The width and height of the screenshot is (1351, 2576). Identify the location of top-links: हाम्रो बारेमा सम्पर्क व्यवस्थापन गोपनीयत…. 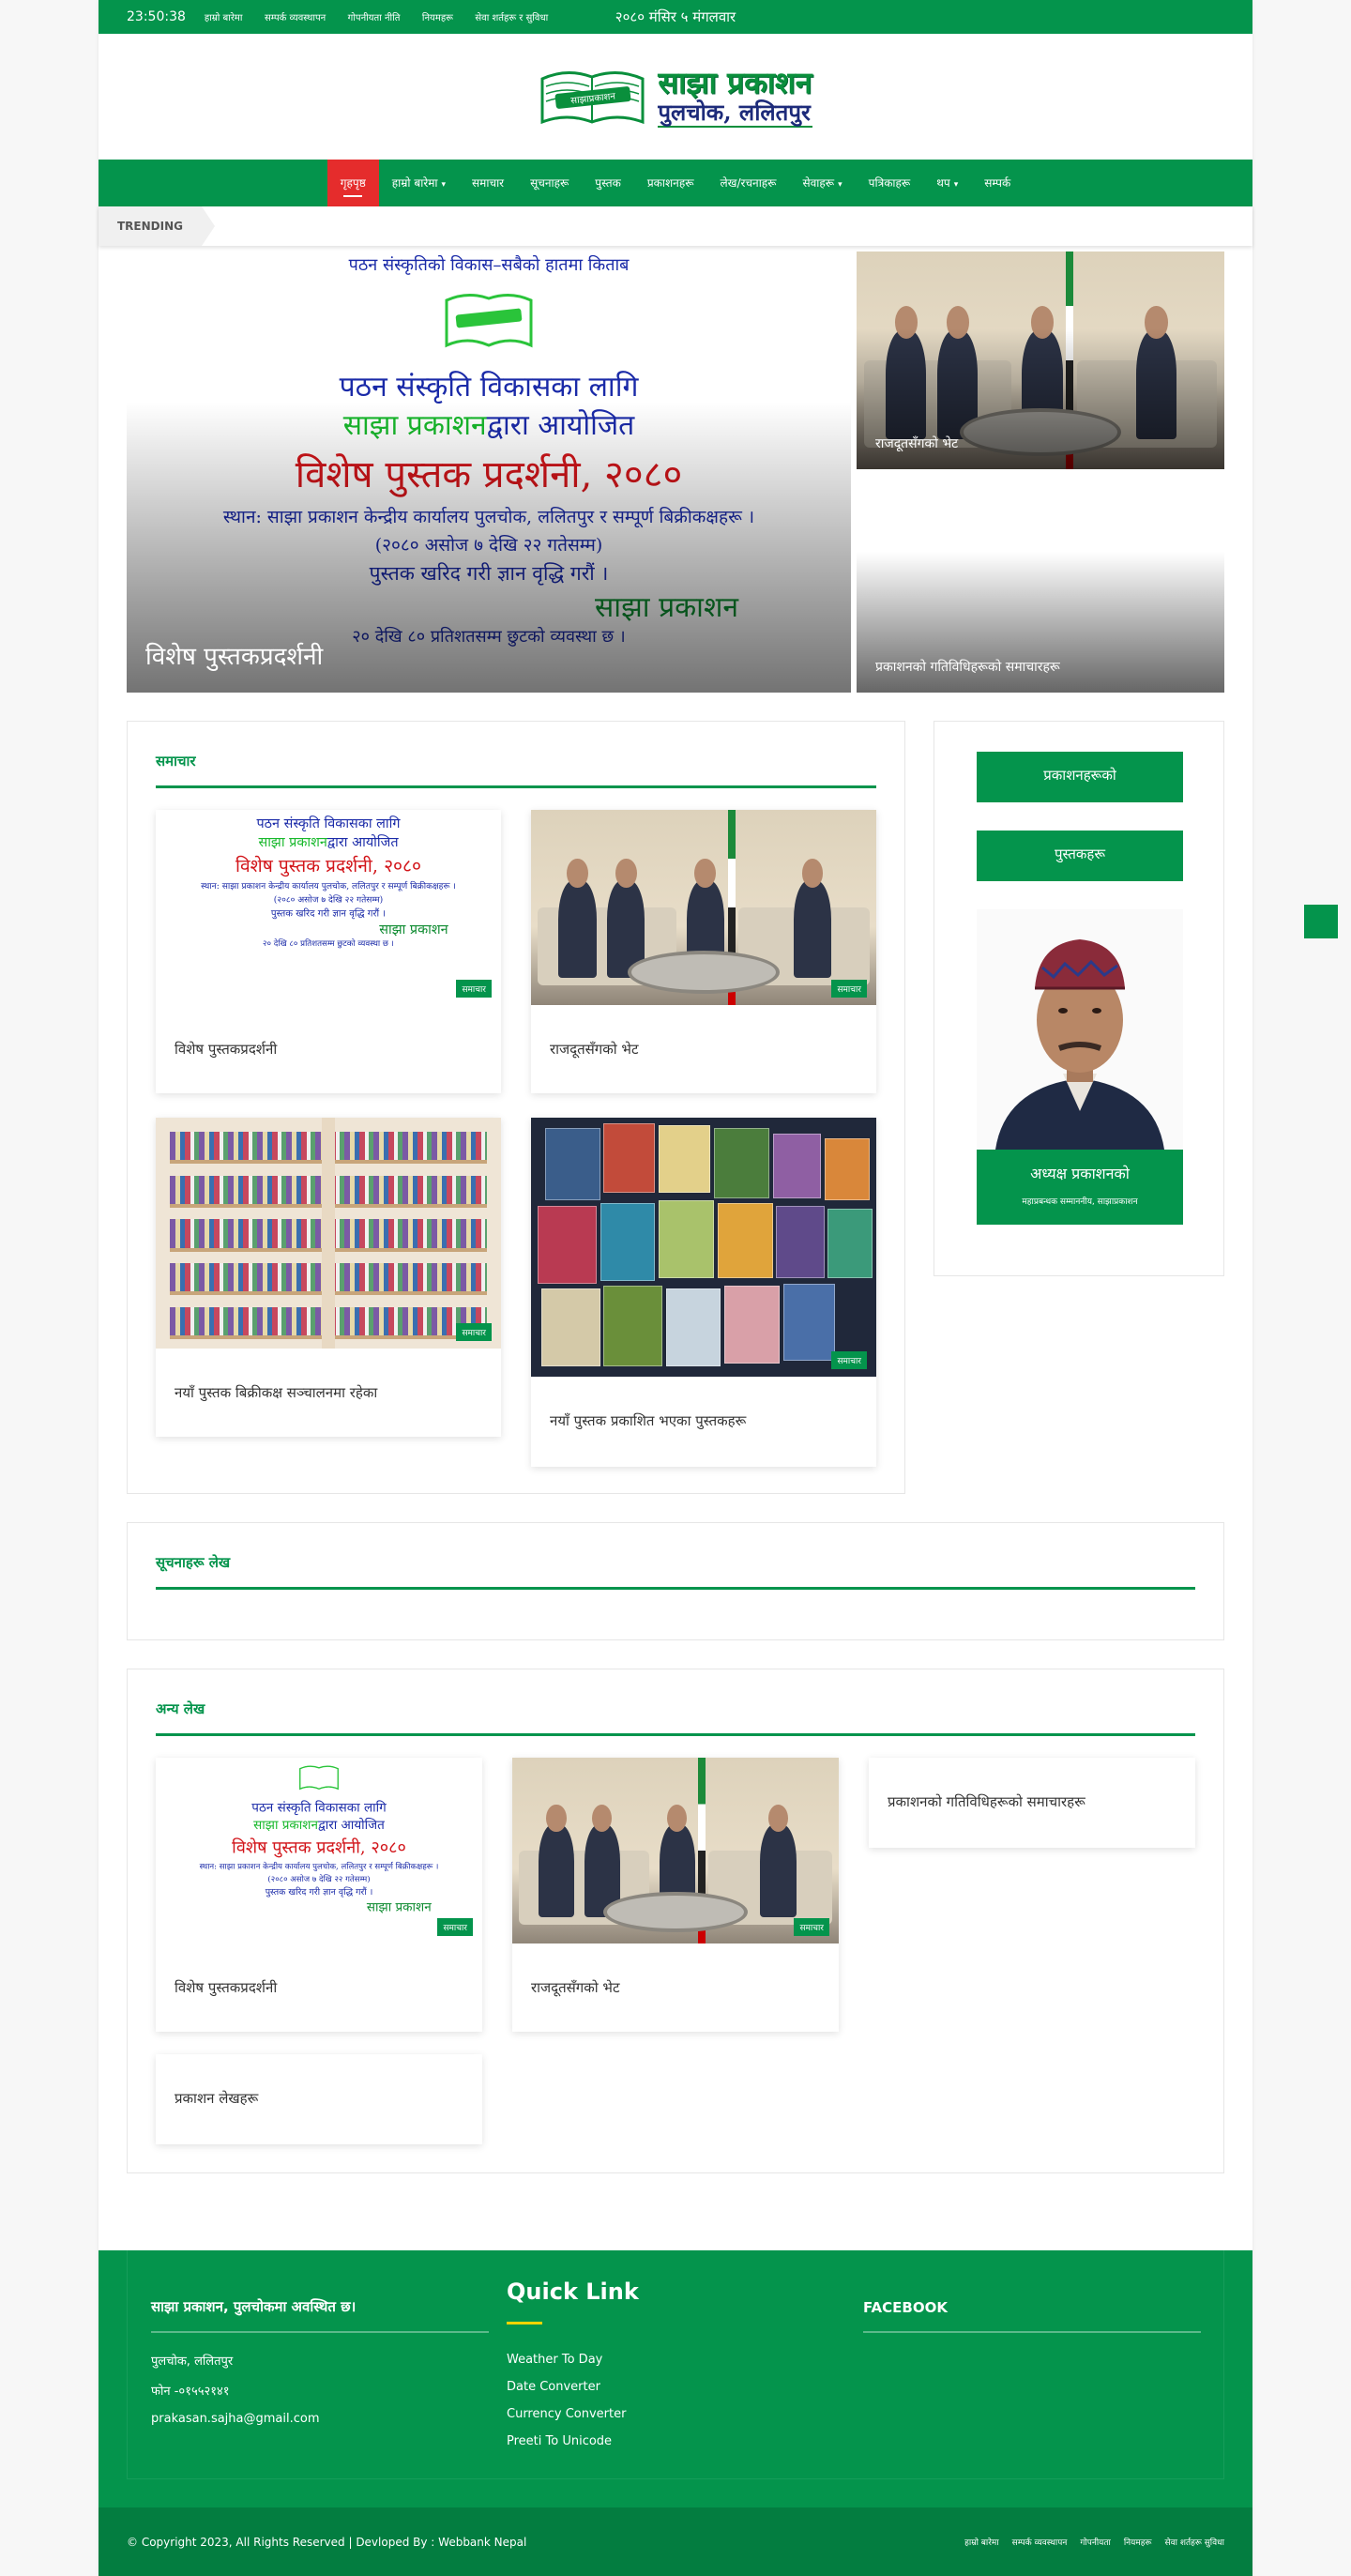
(386, 16).